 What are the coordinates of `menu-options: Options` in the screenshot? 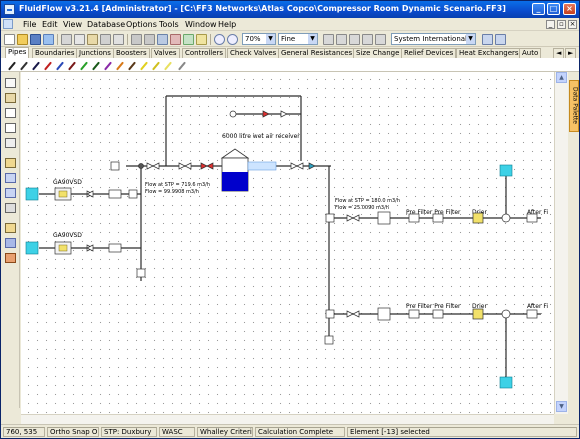 It's located at (141, 24).